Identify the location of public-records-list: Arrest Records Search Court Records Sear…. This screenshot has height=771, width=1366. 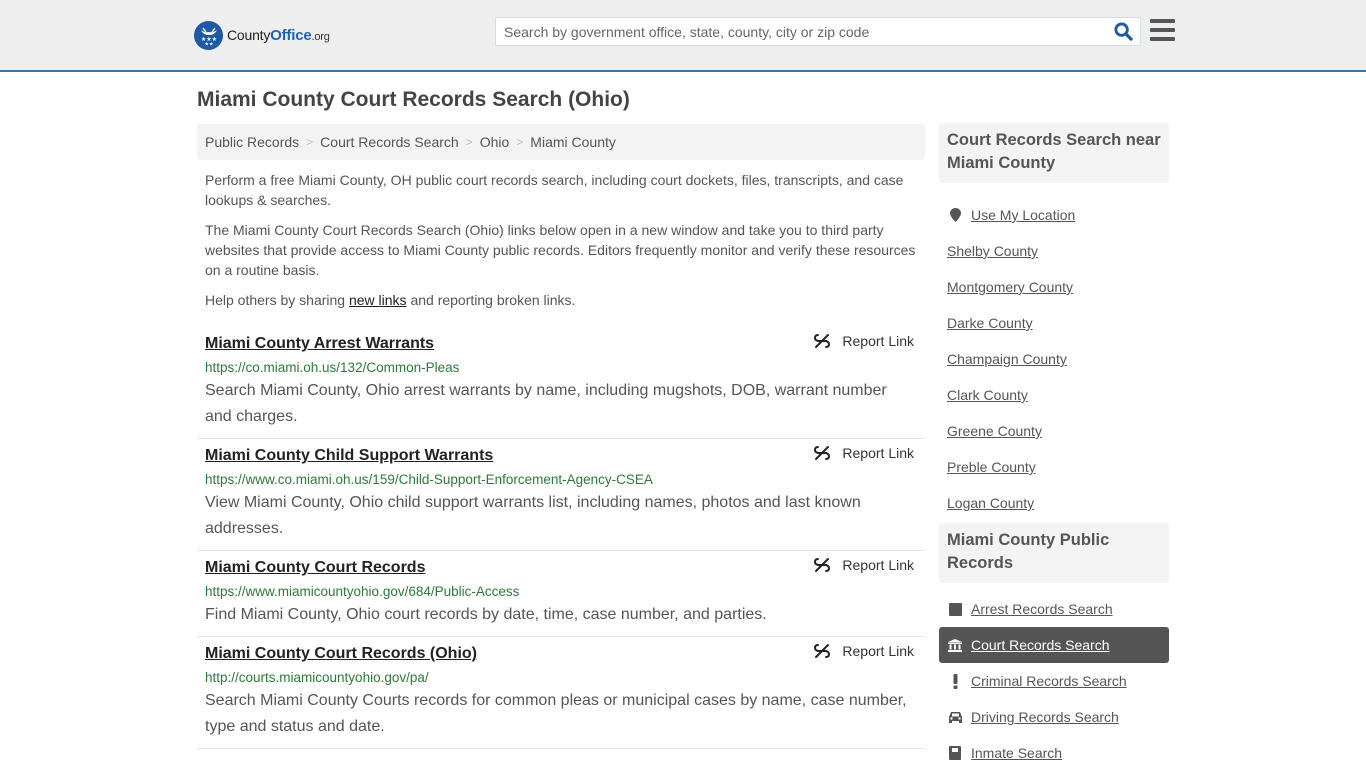
(1054, 677).